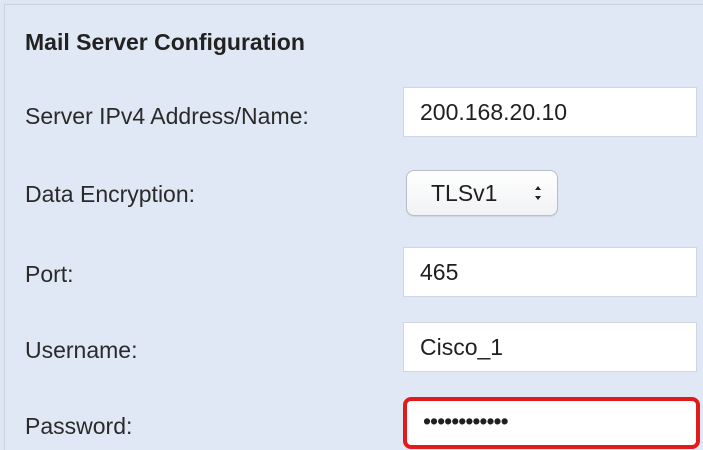  What do you see at coordinates (550, 347) in the screenshot?
I see `username-input: Cisco_1` at bounding box center [550, 347].